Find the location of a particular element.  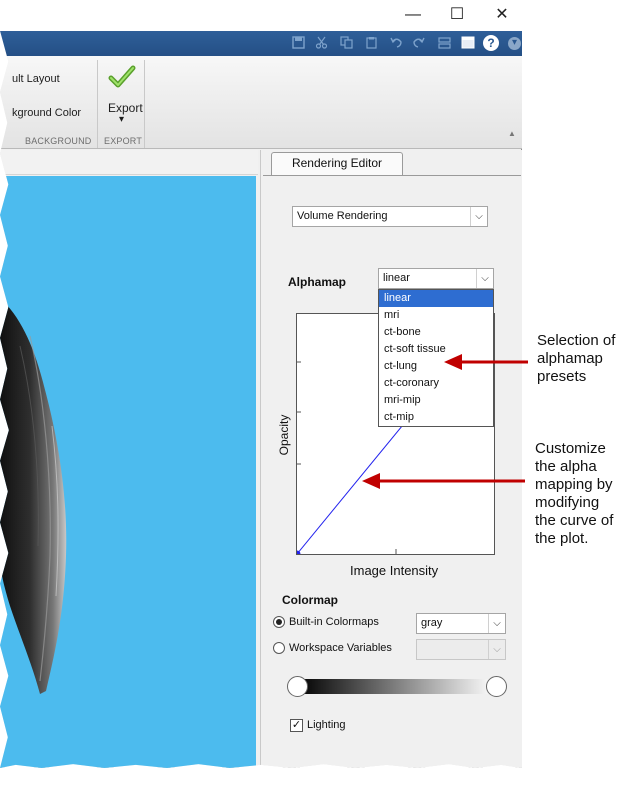

annotation-line: mapping by is located at coordinates (574, 484).